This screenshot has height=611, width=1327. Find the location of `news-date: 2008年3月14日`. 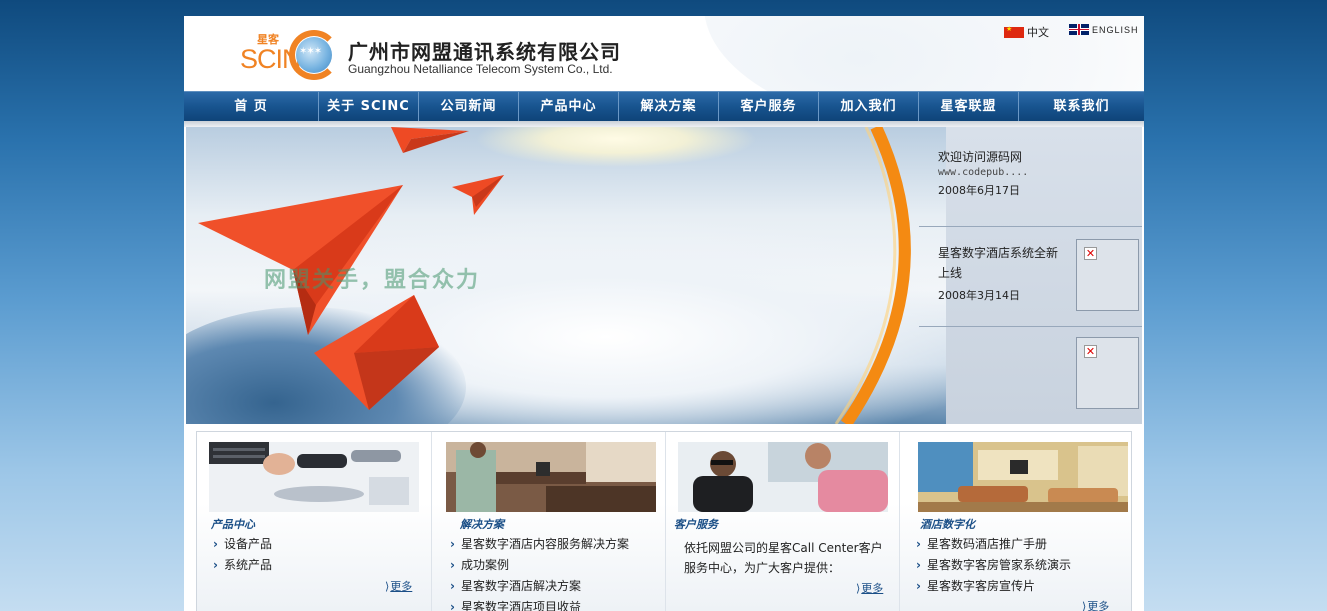

news-date: 2008年3月14日 is located at coordinates (979, 295).